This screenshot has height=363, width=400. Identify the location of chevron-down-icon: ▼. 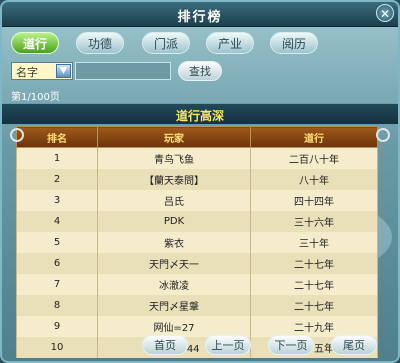
(63, 71).